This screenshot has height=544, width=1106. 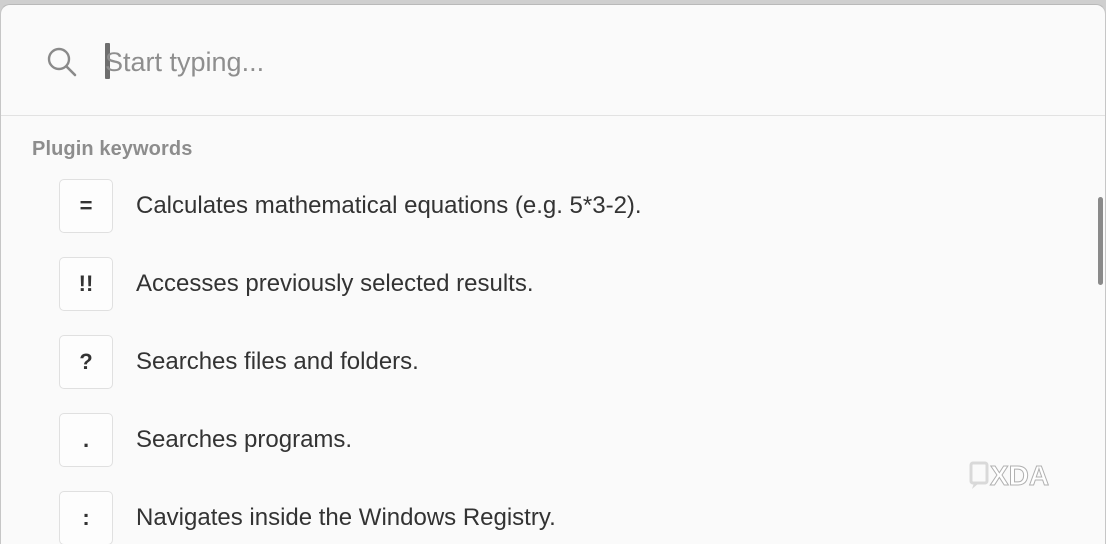 I want to click on search-input, so click(x=555, y=62).